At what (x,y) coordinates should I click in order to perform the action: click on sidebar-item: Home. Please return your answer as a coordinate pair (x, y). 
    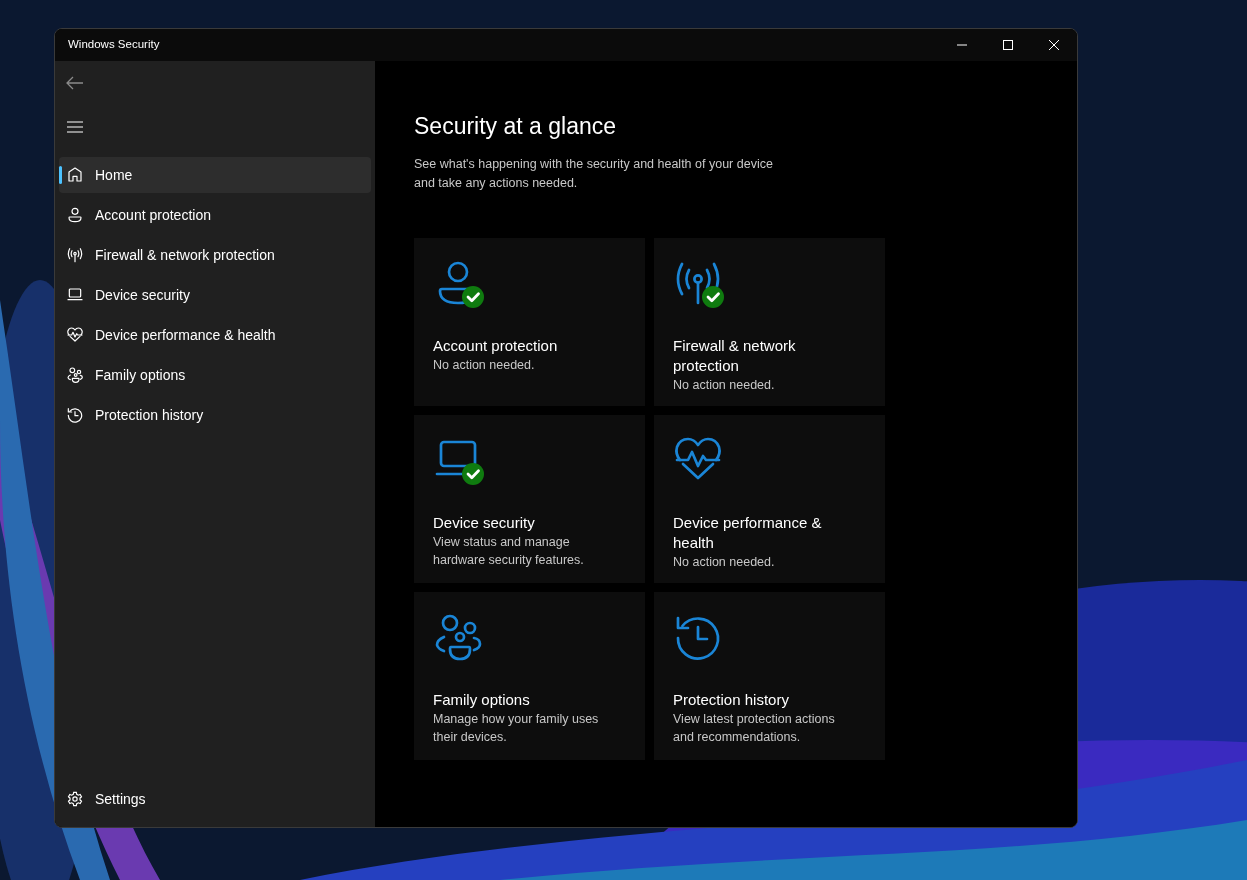
    Looking at the image, I should click on (215, 175).